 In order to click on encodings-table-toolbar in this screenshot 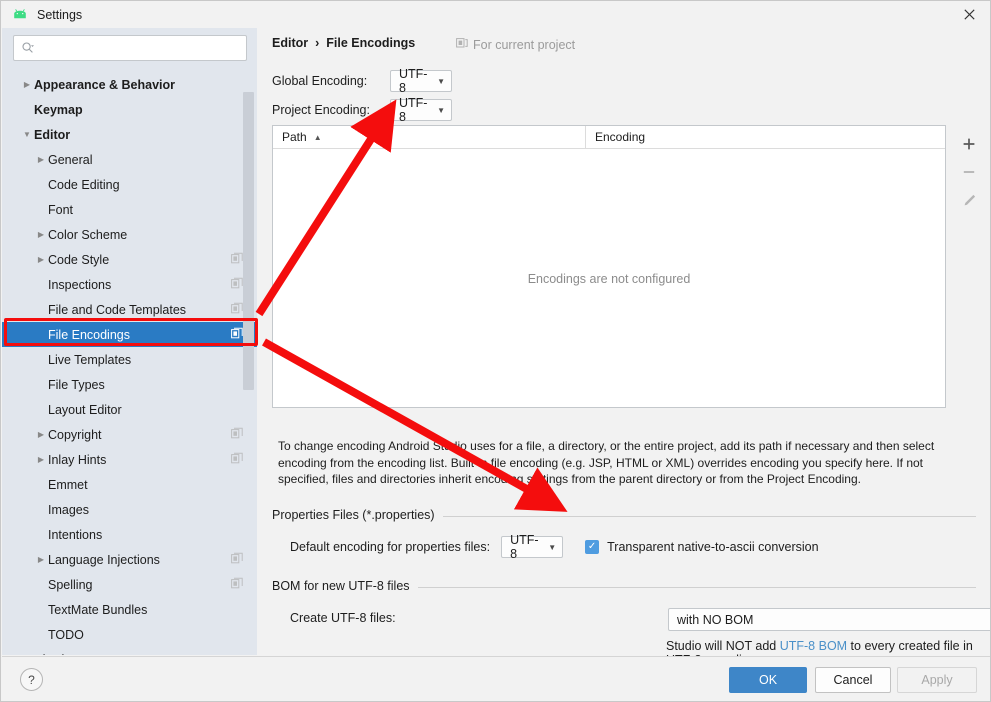, I will do `click(968, 266)`.